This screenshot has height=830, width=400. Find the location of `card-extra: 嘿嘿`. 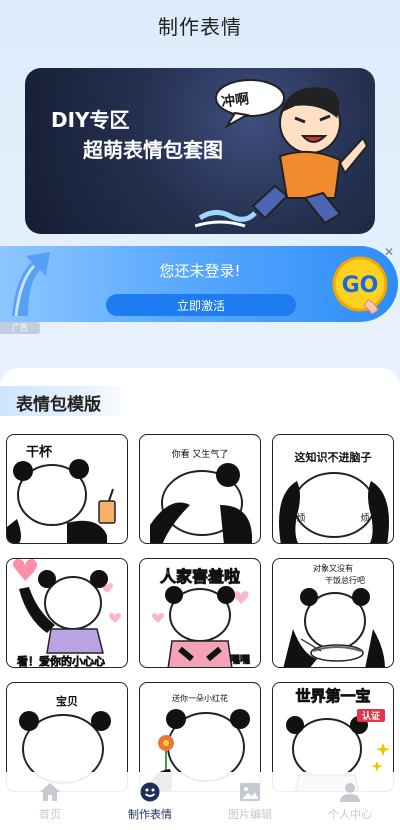

card-extra: 嘿嘿 is located at coordinates (240, 661).